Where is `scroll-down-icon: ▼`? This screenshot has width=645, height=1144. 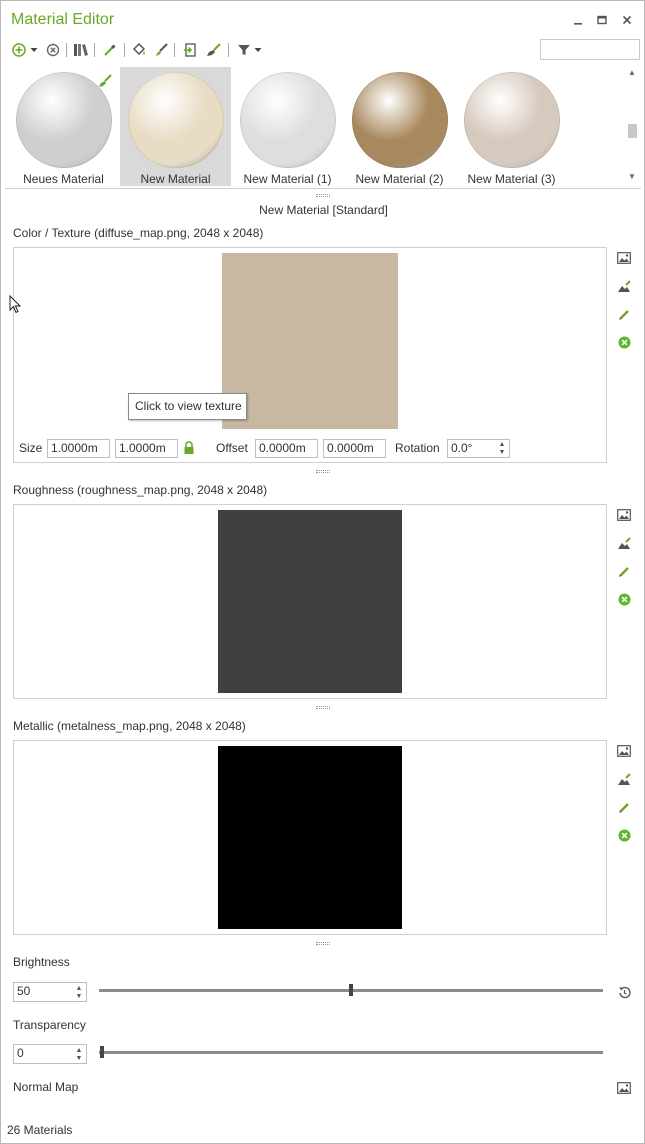 scroll-down-icon: ▼ is located at coordinates (632, 177).